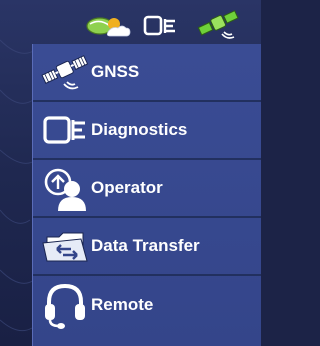 The width and height of the screenshot is (320, 346). What do you see at coordinates (139, 129) in the screenshot?
I see `menu-item-label: Diagnostics` at bounding box center [139, 129].